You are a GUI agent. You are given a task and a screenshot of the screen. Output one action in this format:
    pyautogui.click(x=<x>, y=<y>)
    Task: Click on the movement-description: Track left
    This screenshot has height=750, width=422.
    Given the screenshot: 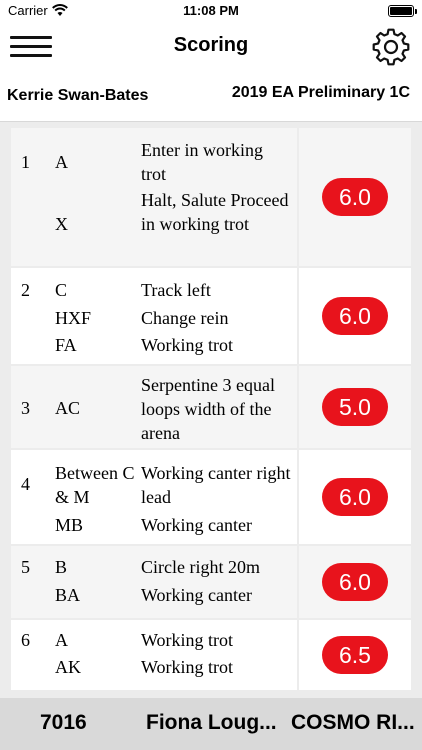 What is the action you would take?
    pyautogui.click(x=176, y=290)
    